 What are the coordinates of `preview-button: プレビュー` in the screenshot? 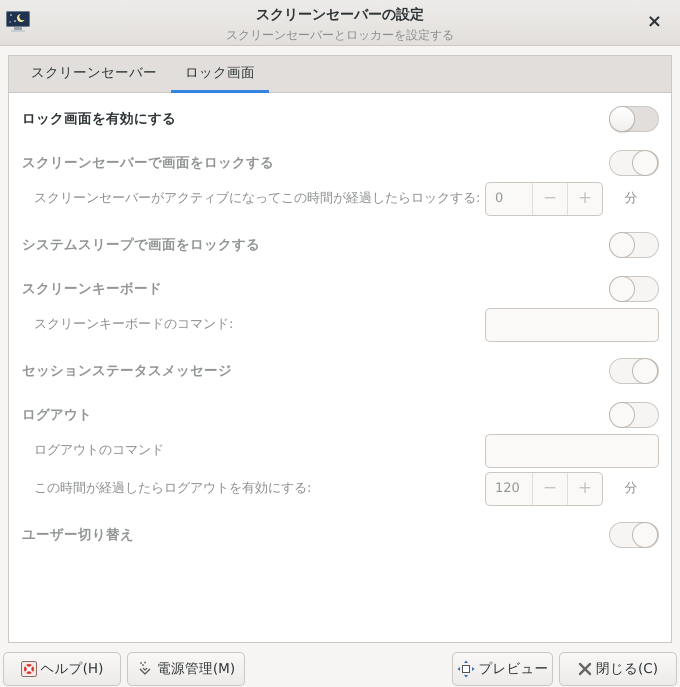 It's located at (502, 669).